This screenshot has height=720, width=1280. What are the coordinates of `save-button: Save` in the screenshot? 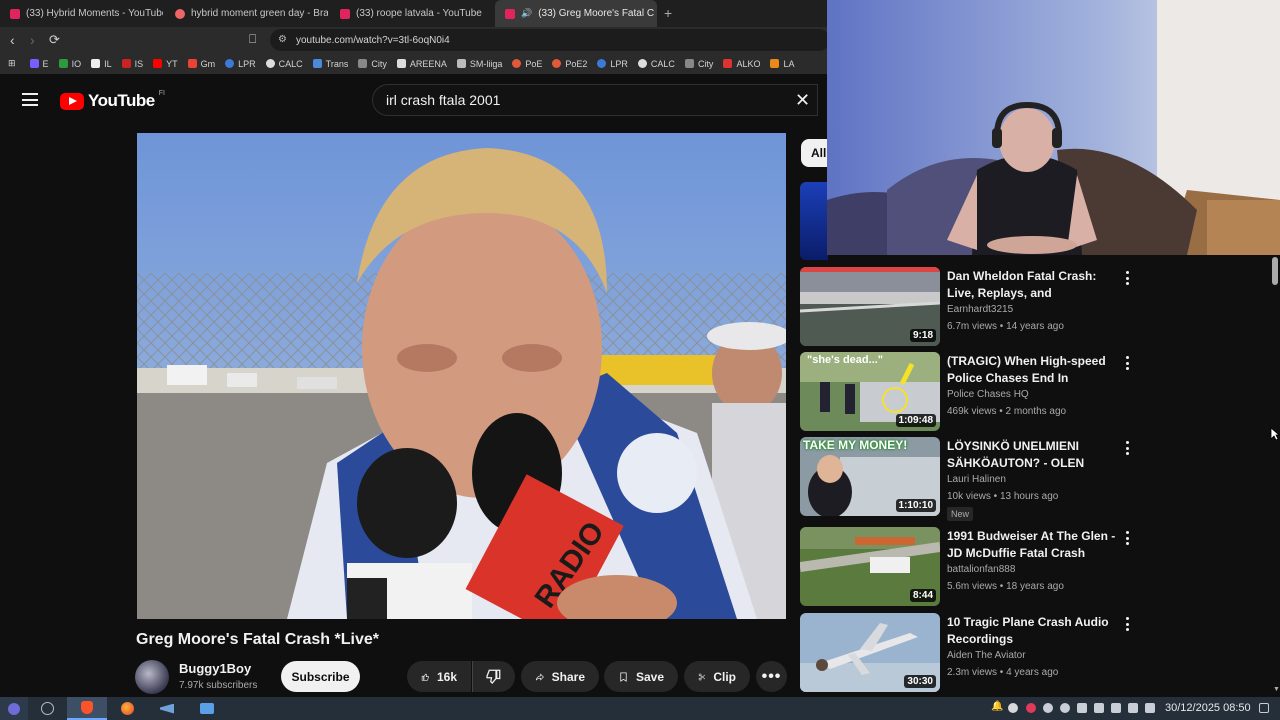 It's located at (641, 676).